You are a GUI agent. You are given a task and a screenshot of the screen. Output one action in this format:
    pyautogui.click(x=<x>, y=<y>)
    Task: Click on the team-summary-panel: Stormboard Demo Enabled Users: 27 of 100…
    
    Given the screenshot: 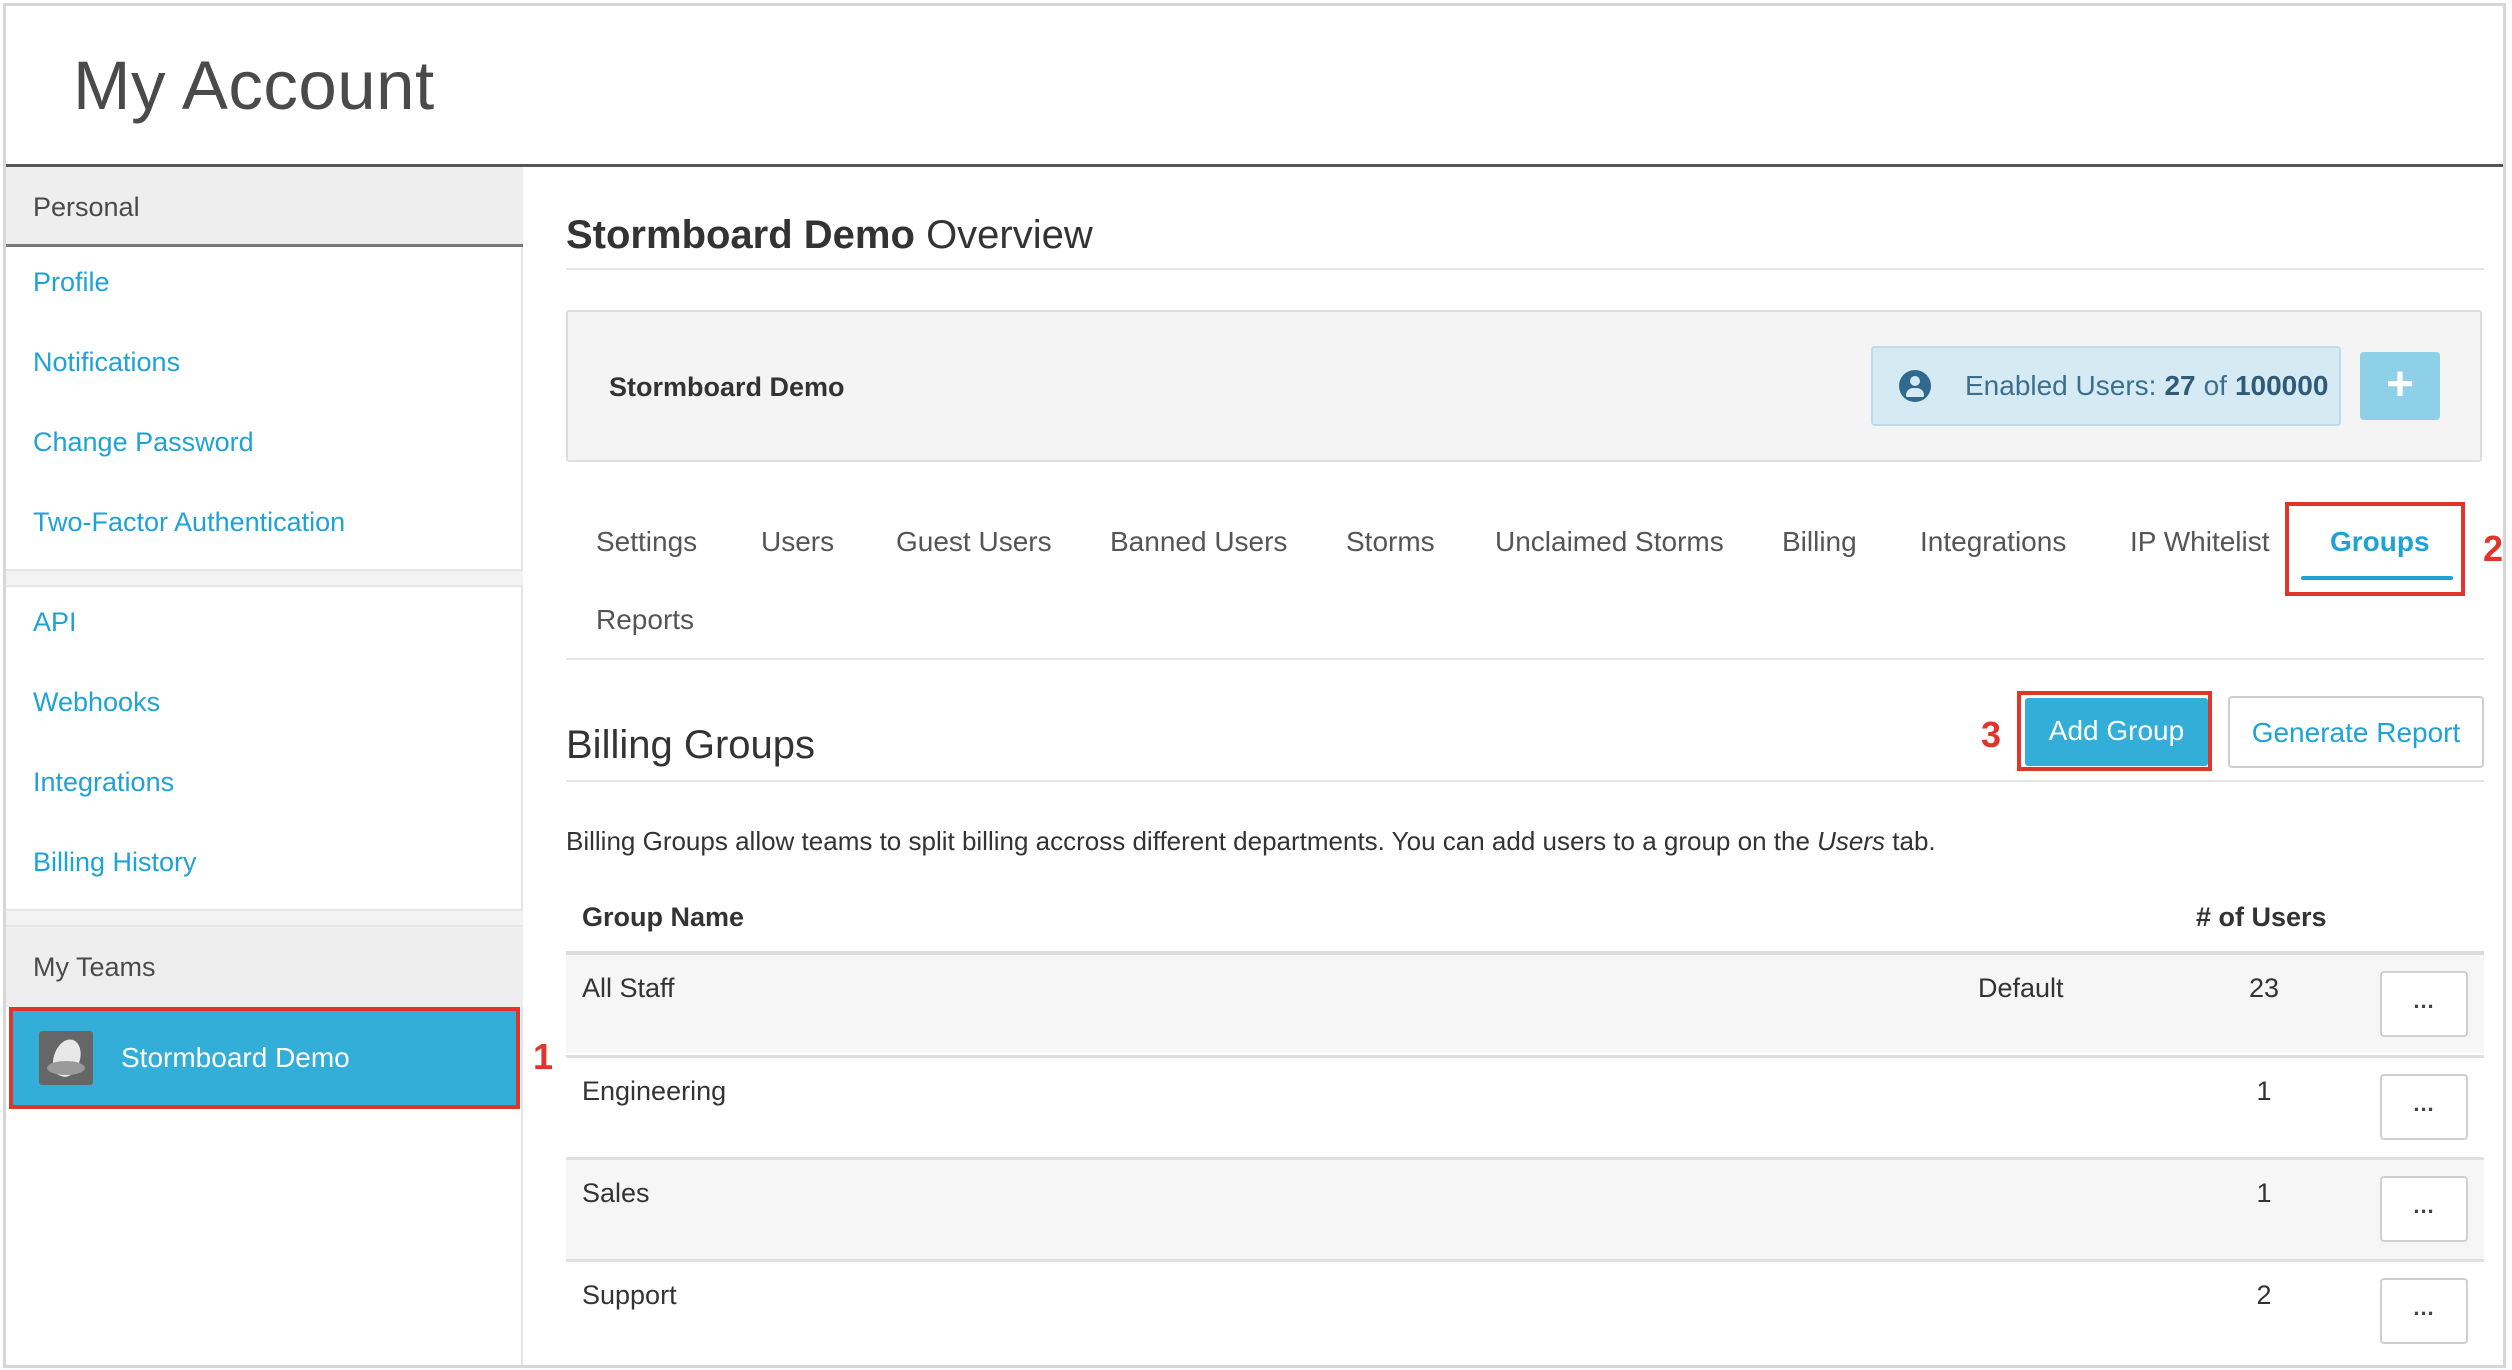 What is the action you would take?
    pyautogui.click(x=1524, y=386)
    